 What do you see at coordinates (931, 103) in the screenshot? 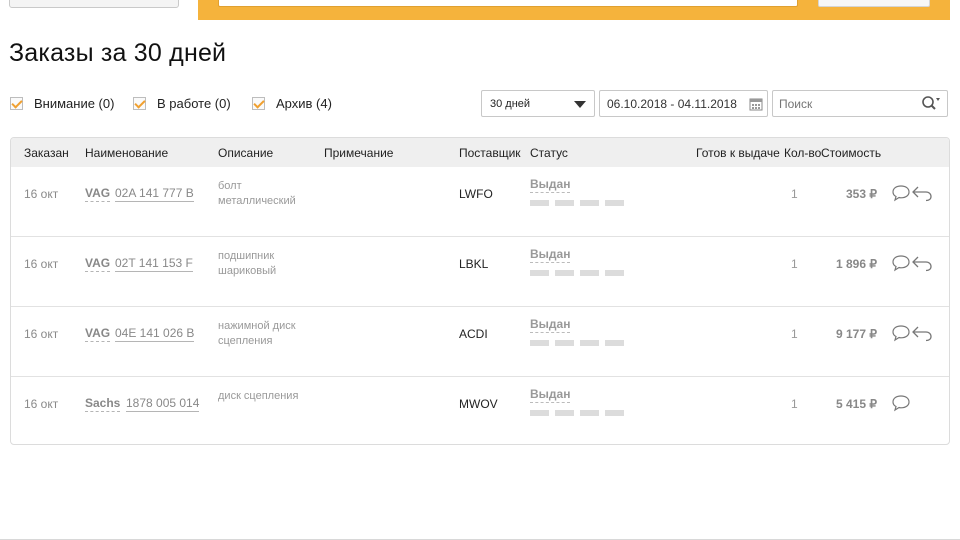
I see `search-icon` at bounding box center [931, 103].